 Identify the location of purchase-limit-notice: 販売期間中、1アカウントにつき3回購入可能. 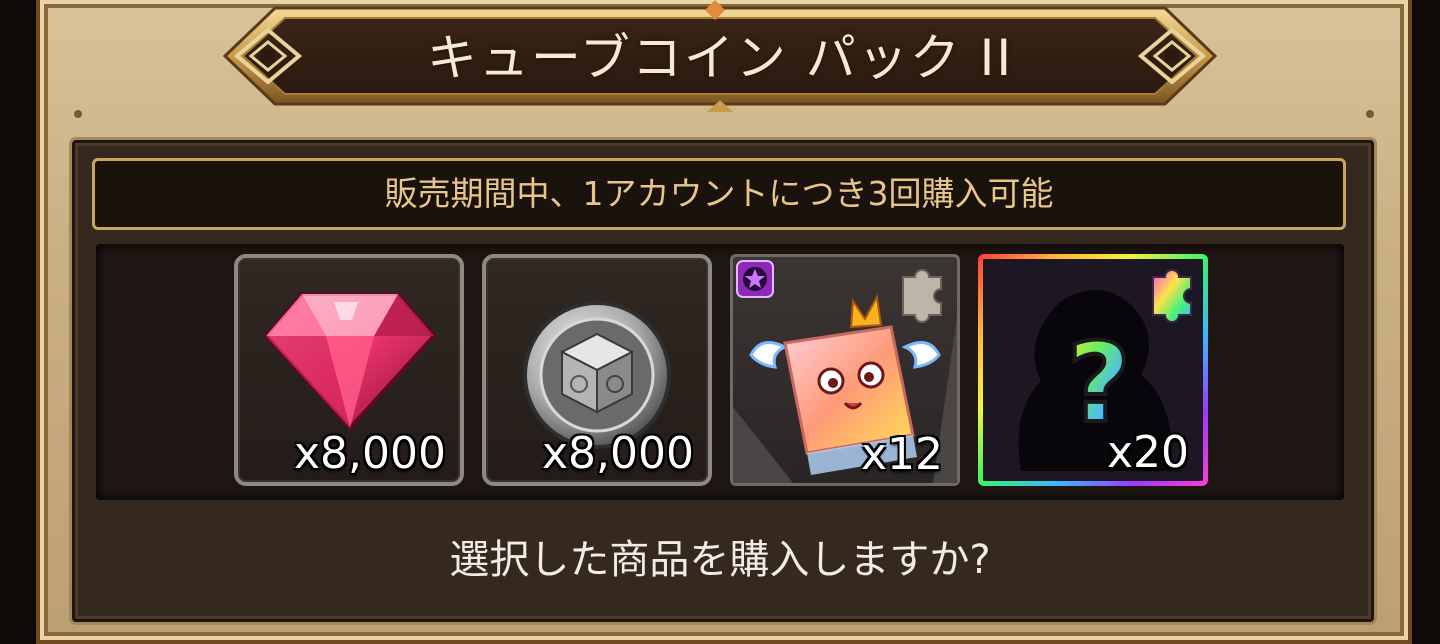
(719, 194).